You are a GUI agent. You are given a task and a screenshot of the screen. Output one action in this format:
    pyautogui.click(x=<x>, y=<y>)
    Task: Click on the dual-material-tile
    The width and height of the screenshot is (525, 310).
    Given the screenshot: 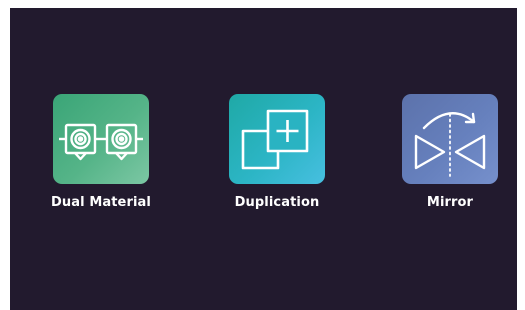 What is the action you would take?
    pyautogui.click(x=101, y=139)
    